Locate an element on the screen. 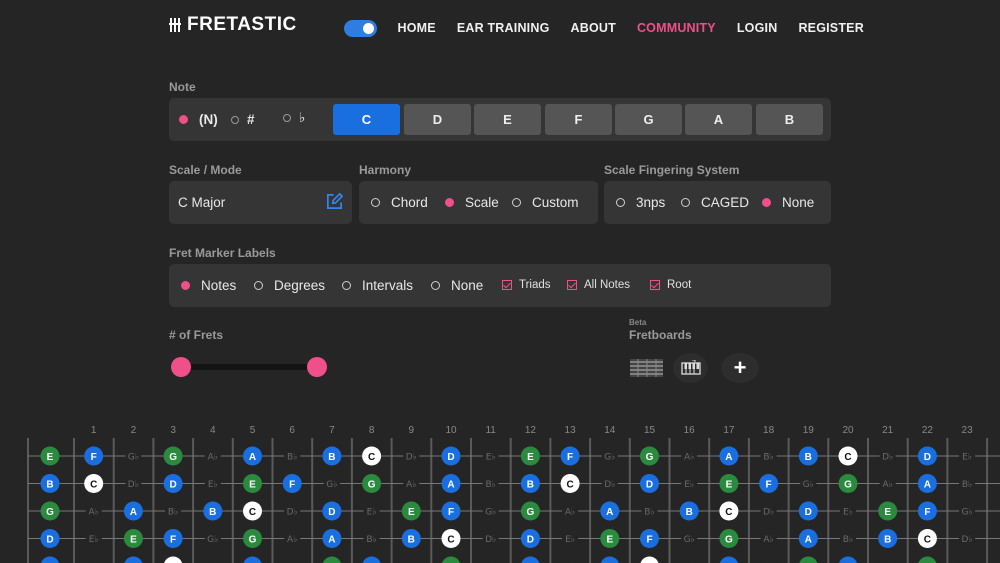 Image resolution: width=1000 pixels, height=563 pixels. fret-marker: G is located at coordinates (729, 538).